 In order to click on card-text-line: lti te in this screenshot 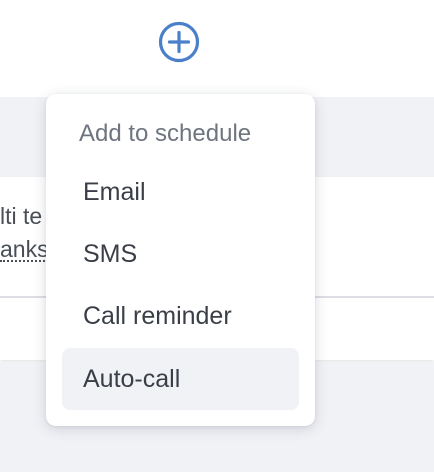, I will do `click(21, 216)`.